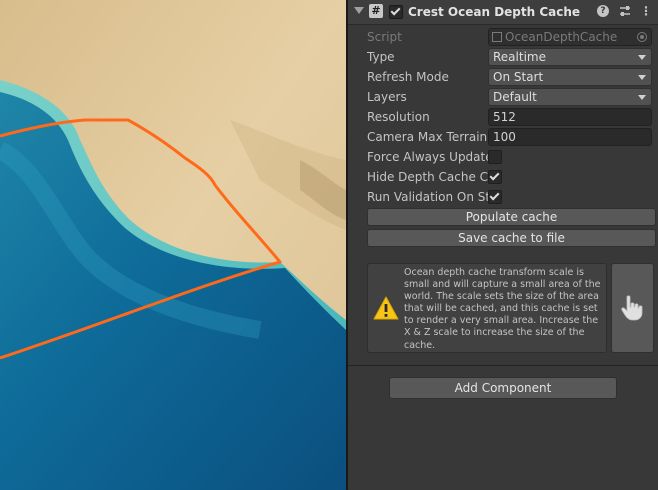  What do you see at coordinates (494, 12) in the screenshot?
I see `component-title: Crest Ocean Depth Cache` at bounding box center [494, 12].